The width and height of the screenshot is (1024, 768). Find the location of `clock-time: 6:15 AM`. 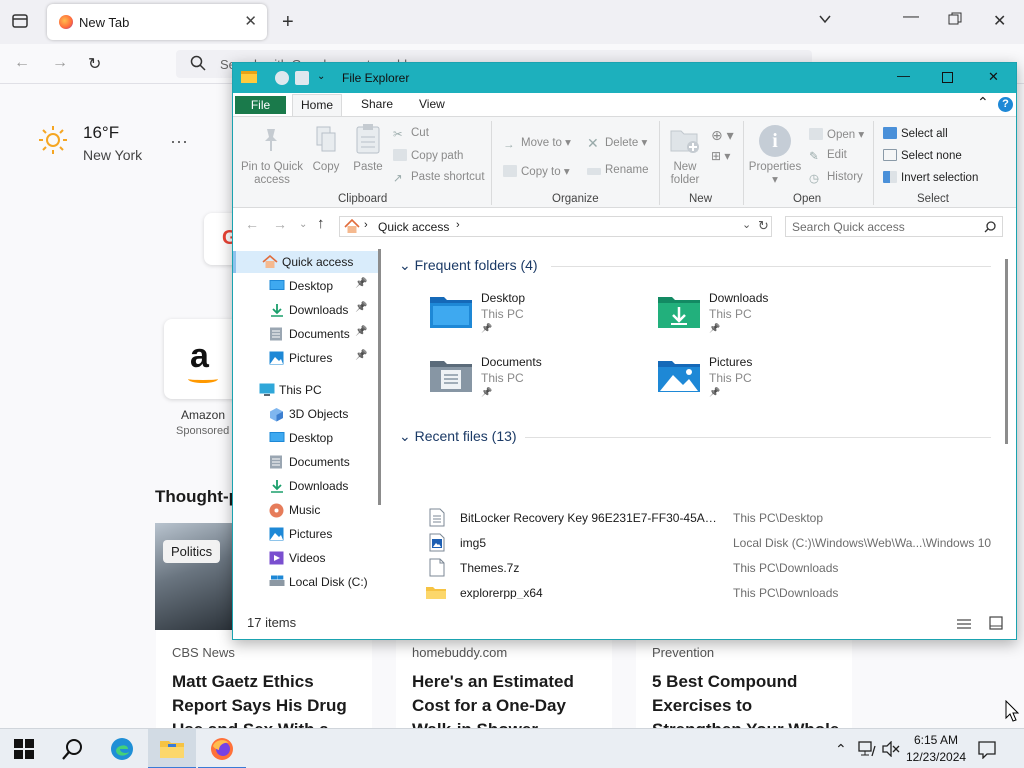

clock-time: 6:15 AM is located at coordinates (936, 740).